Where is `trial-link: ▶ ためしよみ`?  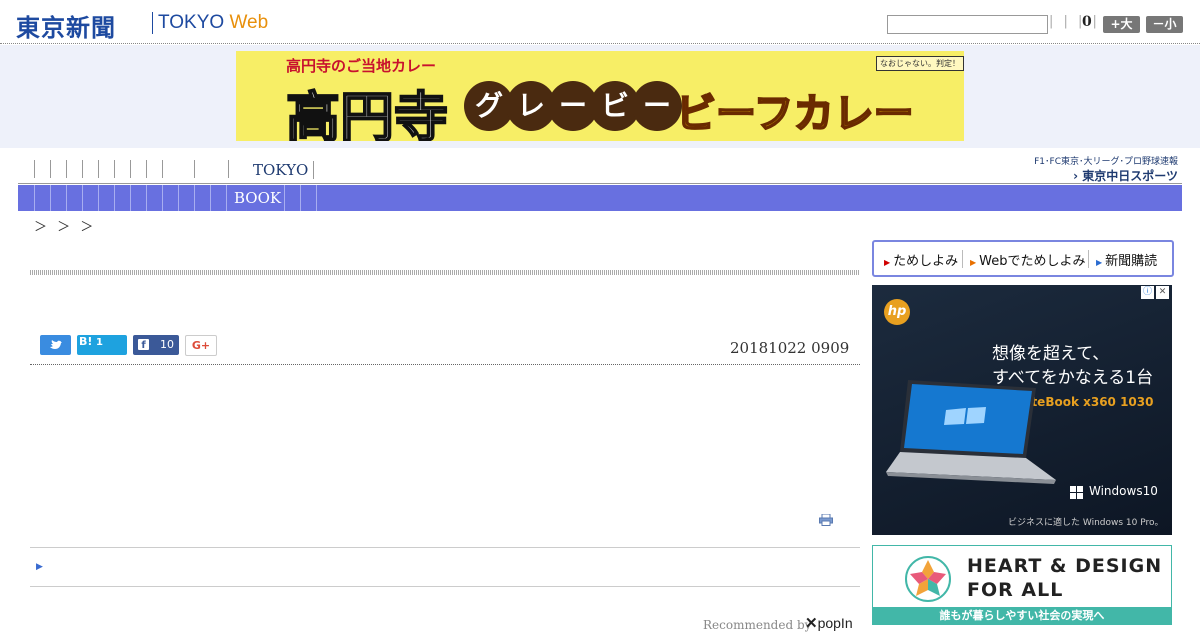
trial-link: ▶ ためしよみ is located at coordinates (921, 259).